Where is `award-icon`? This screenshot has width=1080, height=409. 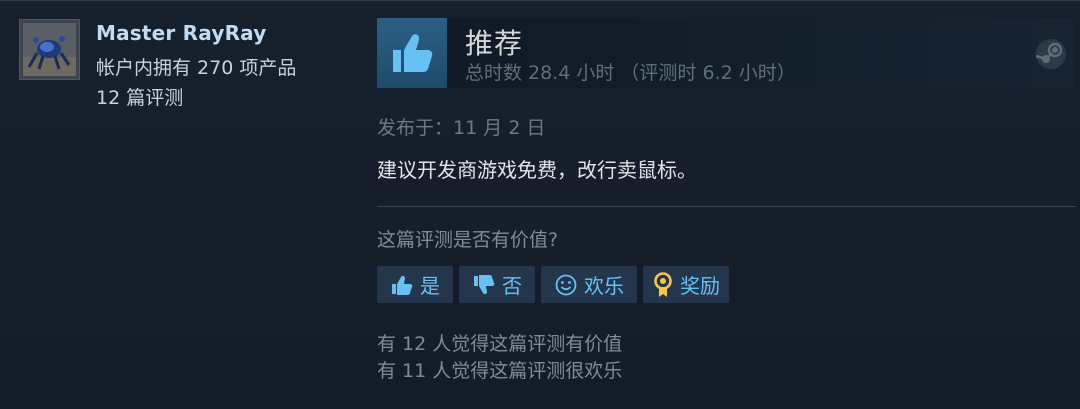
award-icon is located at coordinates (663, 284).